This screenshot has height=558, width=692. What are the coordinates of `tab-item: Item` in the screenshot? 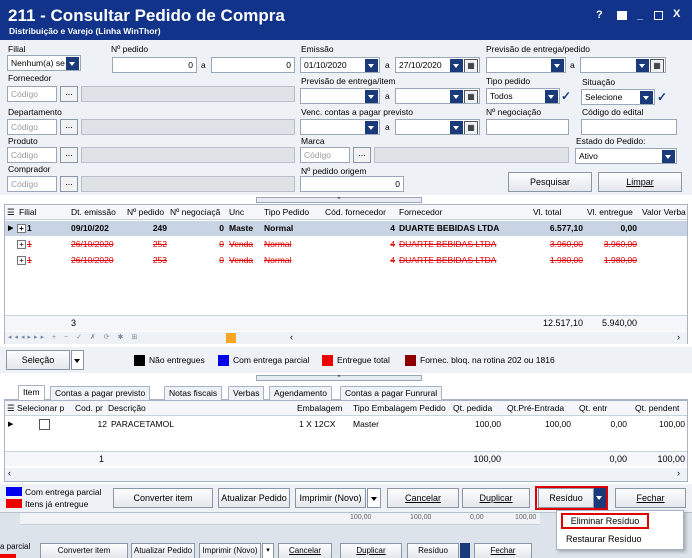 It's located at (31, 392).